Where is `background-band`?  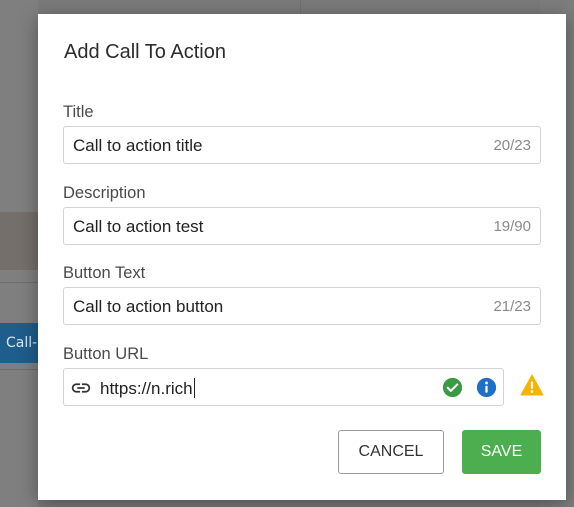
background-band is located at coordinates (19, 241).